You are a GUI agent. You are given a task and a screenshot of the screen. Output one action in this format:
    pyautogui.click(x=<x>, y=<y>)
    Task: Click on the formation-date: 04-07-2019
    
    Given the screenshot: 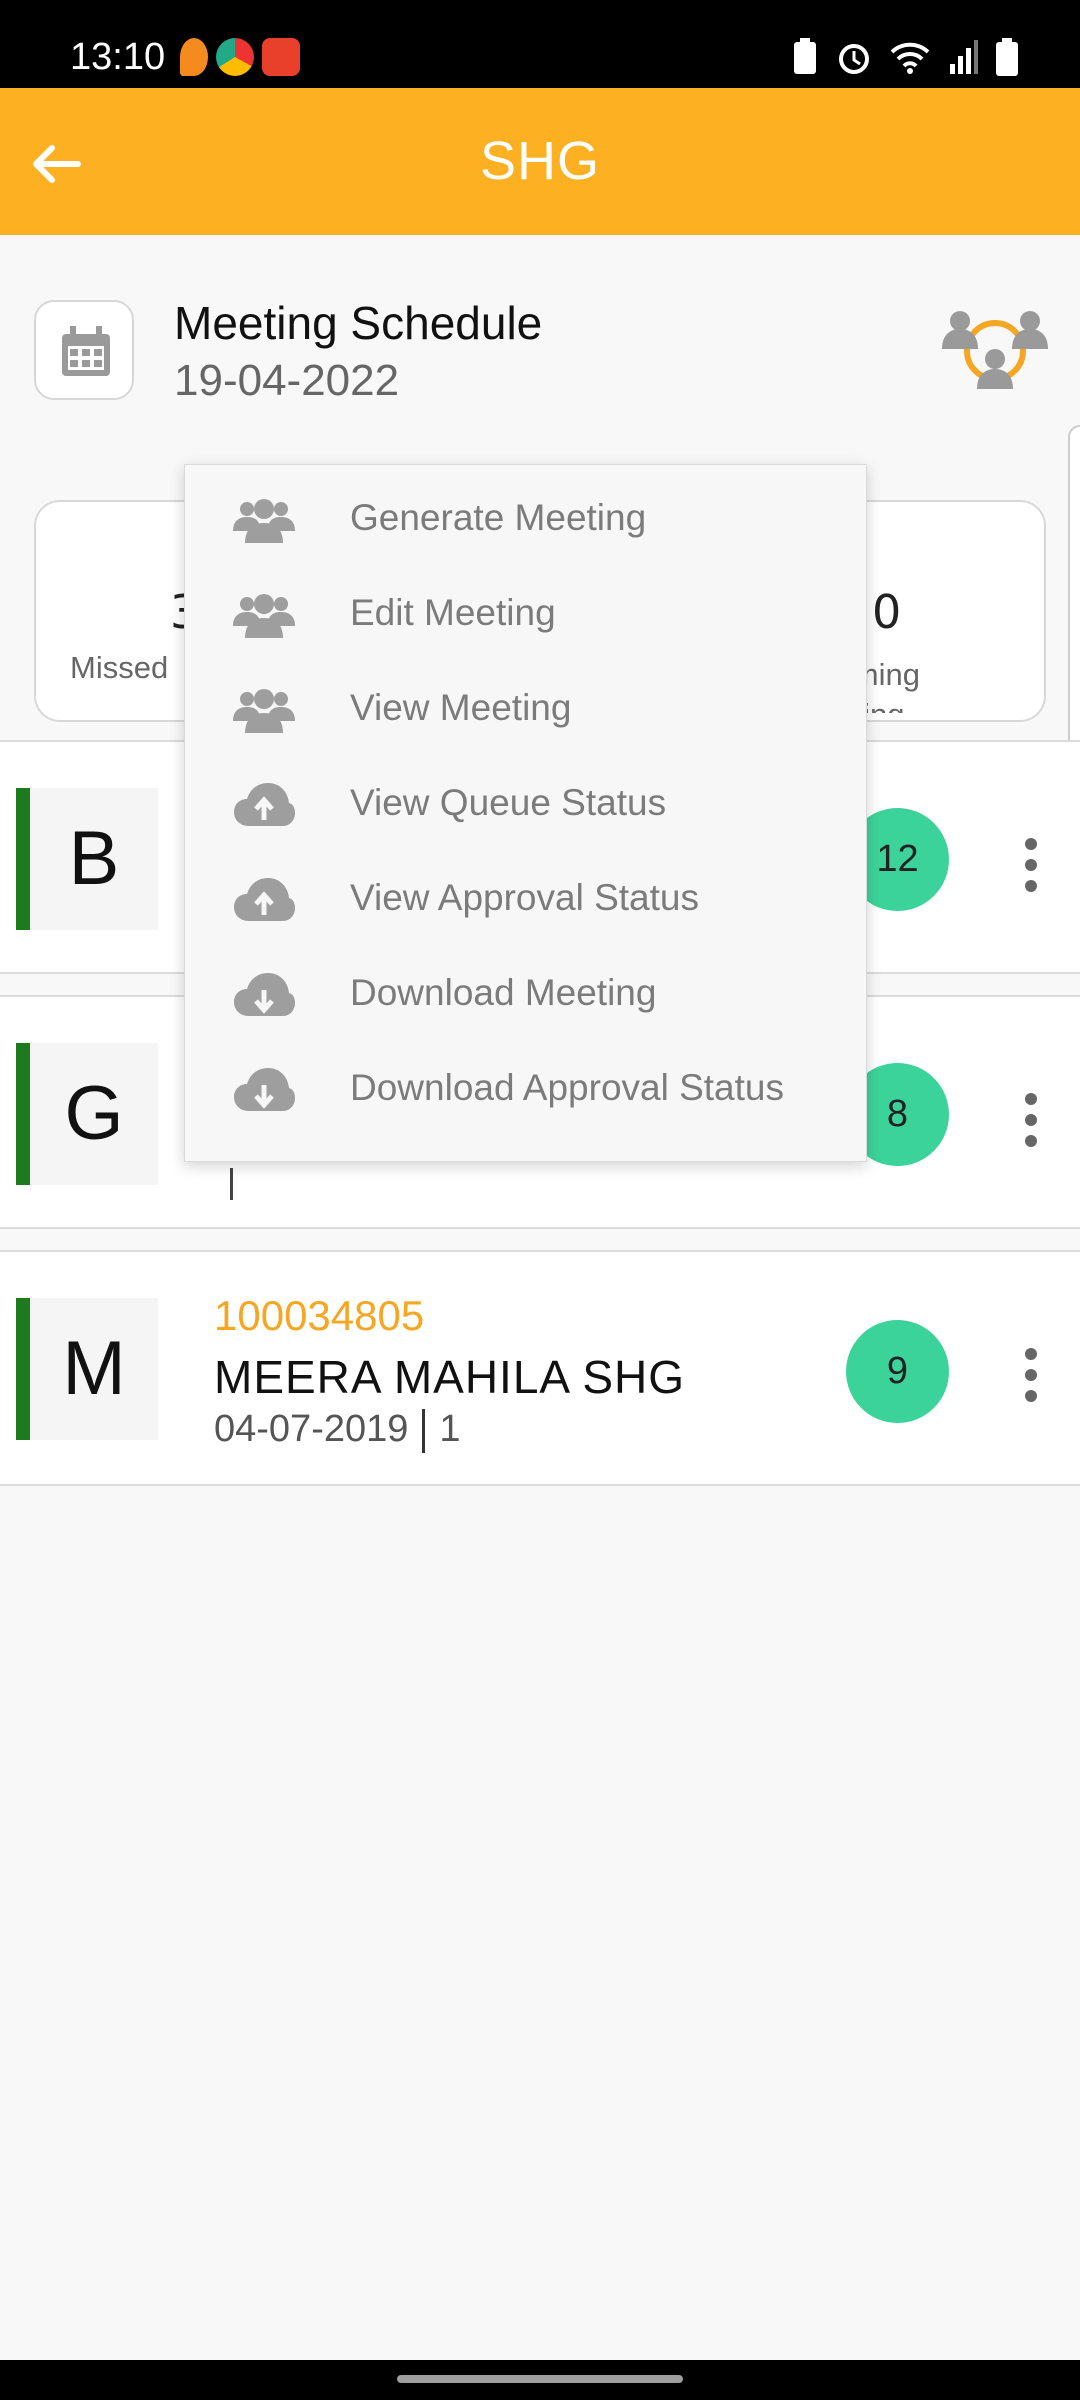 What is the action you would take?
    pyautogui.click(x=311, y=1429)
    